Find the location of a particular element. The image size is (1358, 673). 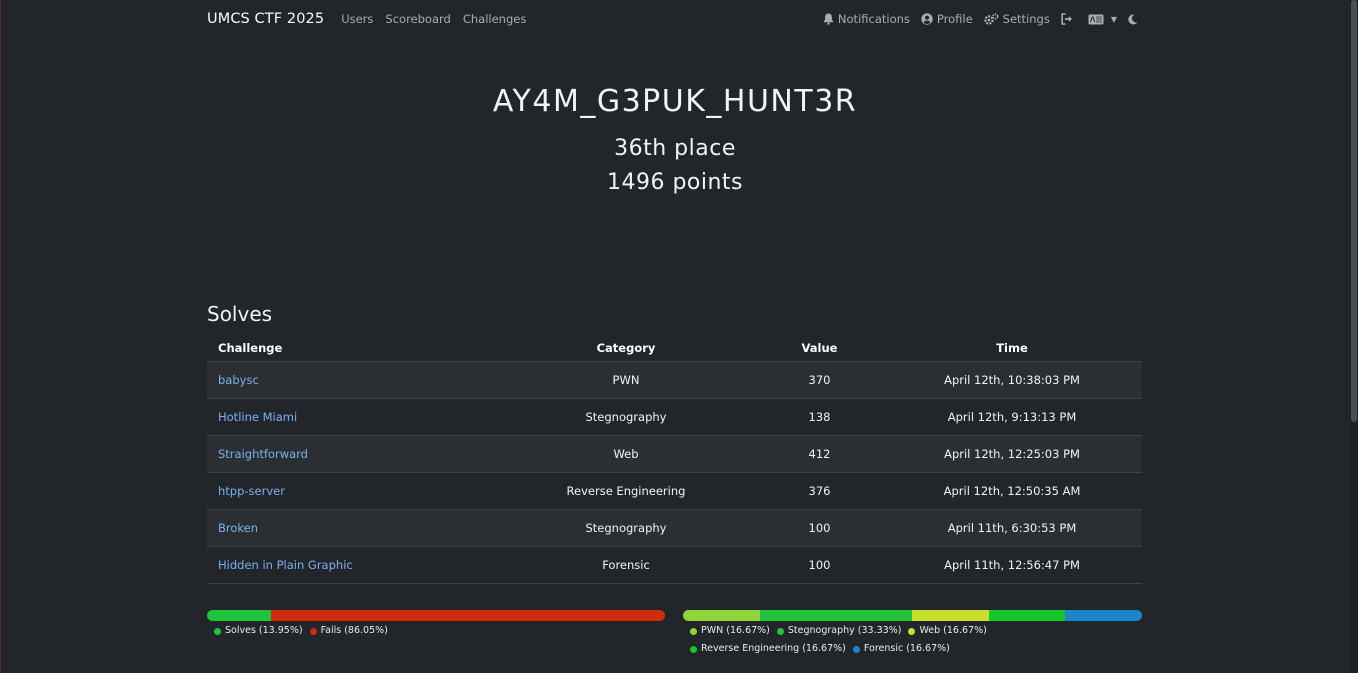

team-points: 1496 points is located at coordinates (675, 182).